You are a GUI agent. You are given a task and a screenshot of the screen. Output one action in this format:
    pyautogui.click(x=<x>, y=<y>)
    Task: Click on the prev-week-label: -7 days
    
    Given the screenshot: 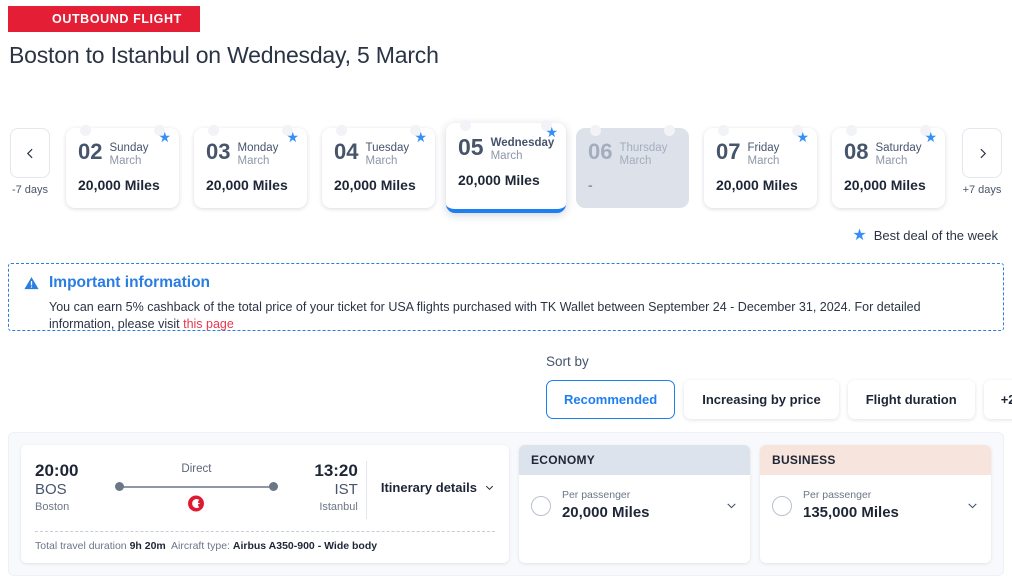 What is the action you would take?
    pyautogui.click(x=30, y=190)
    